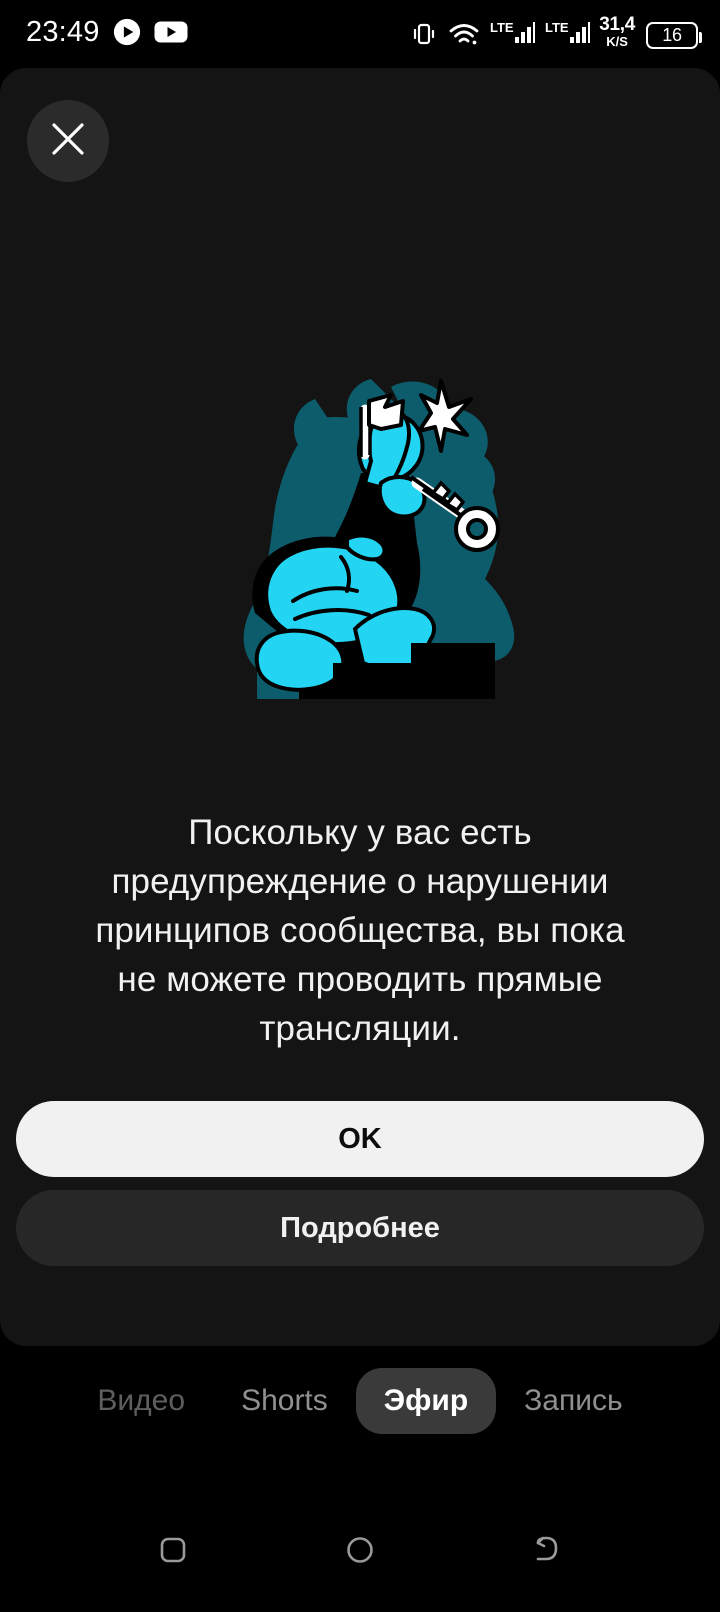 The height and width of the screenshot is (1612, 720). I want to click on home-icon, so click(360, 1552).